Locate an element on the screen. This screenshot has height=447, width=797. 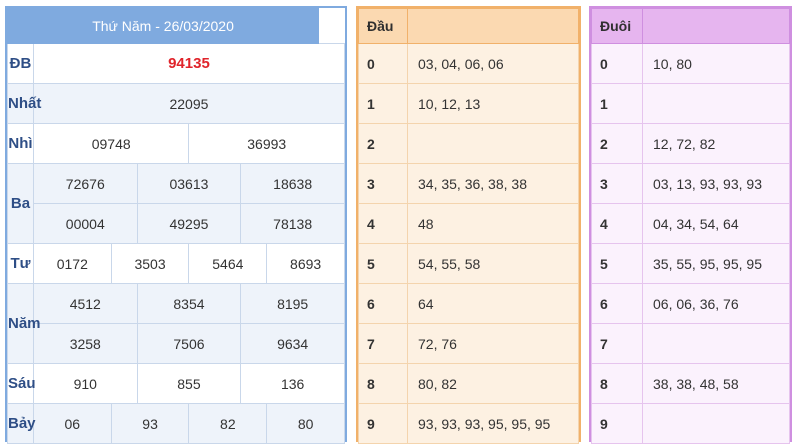
tail-digit-key: 4 is located at coordinates (617, 223).